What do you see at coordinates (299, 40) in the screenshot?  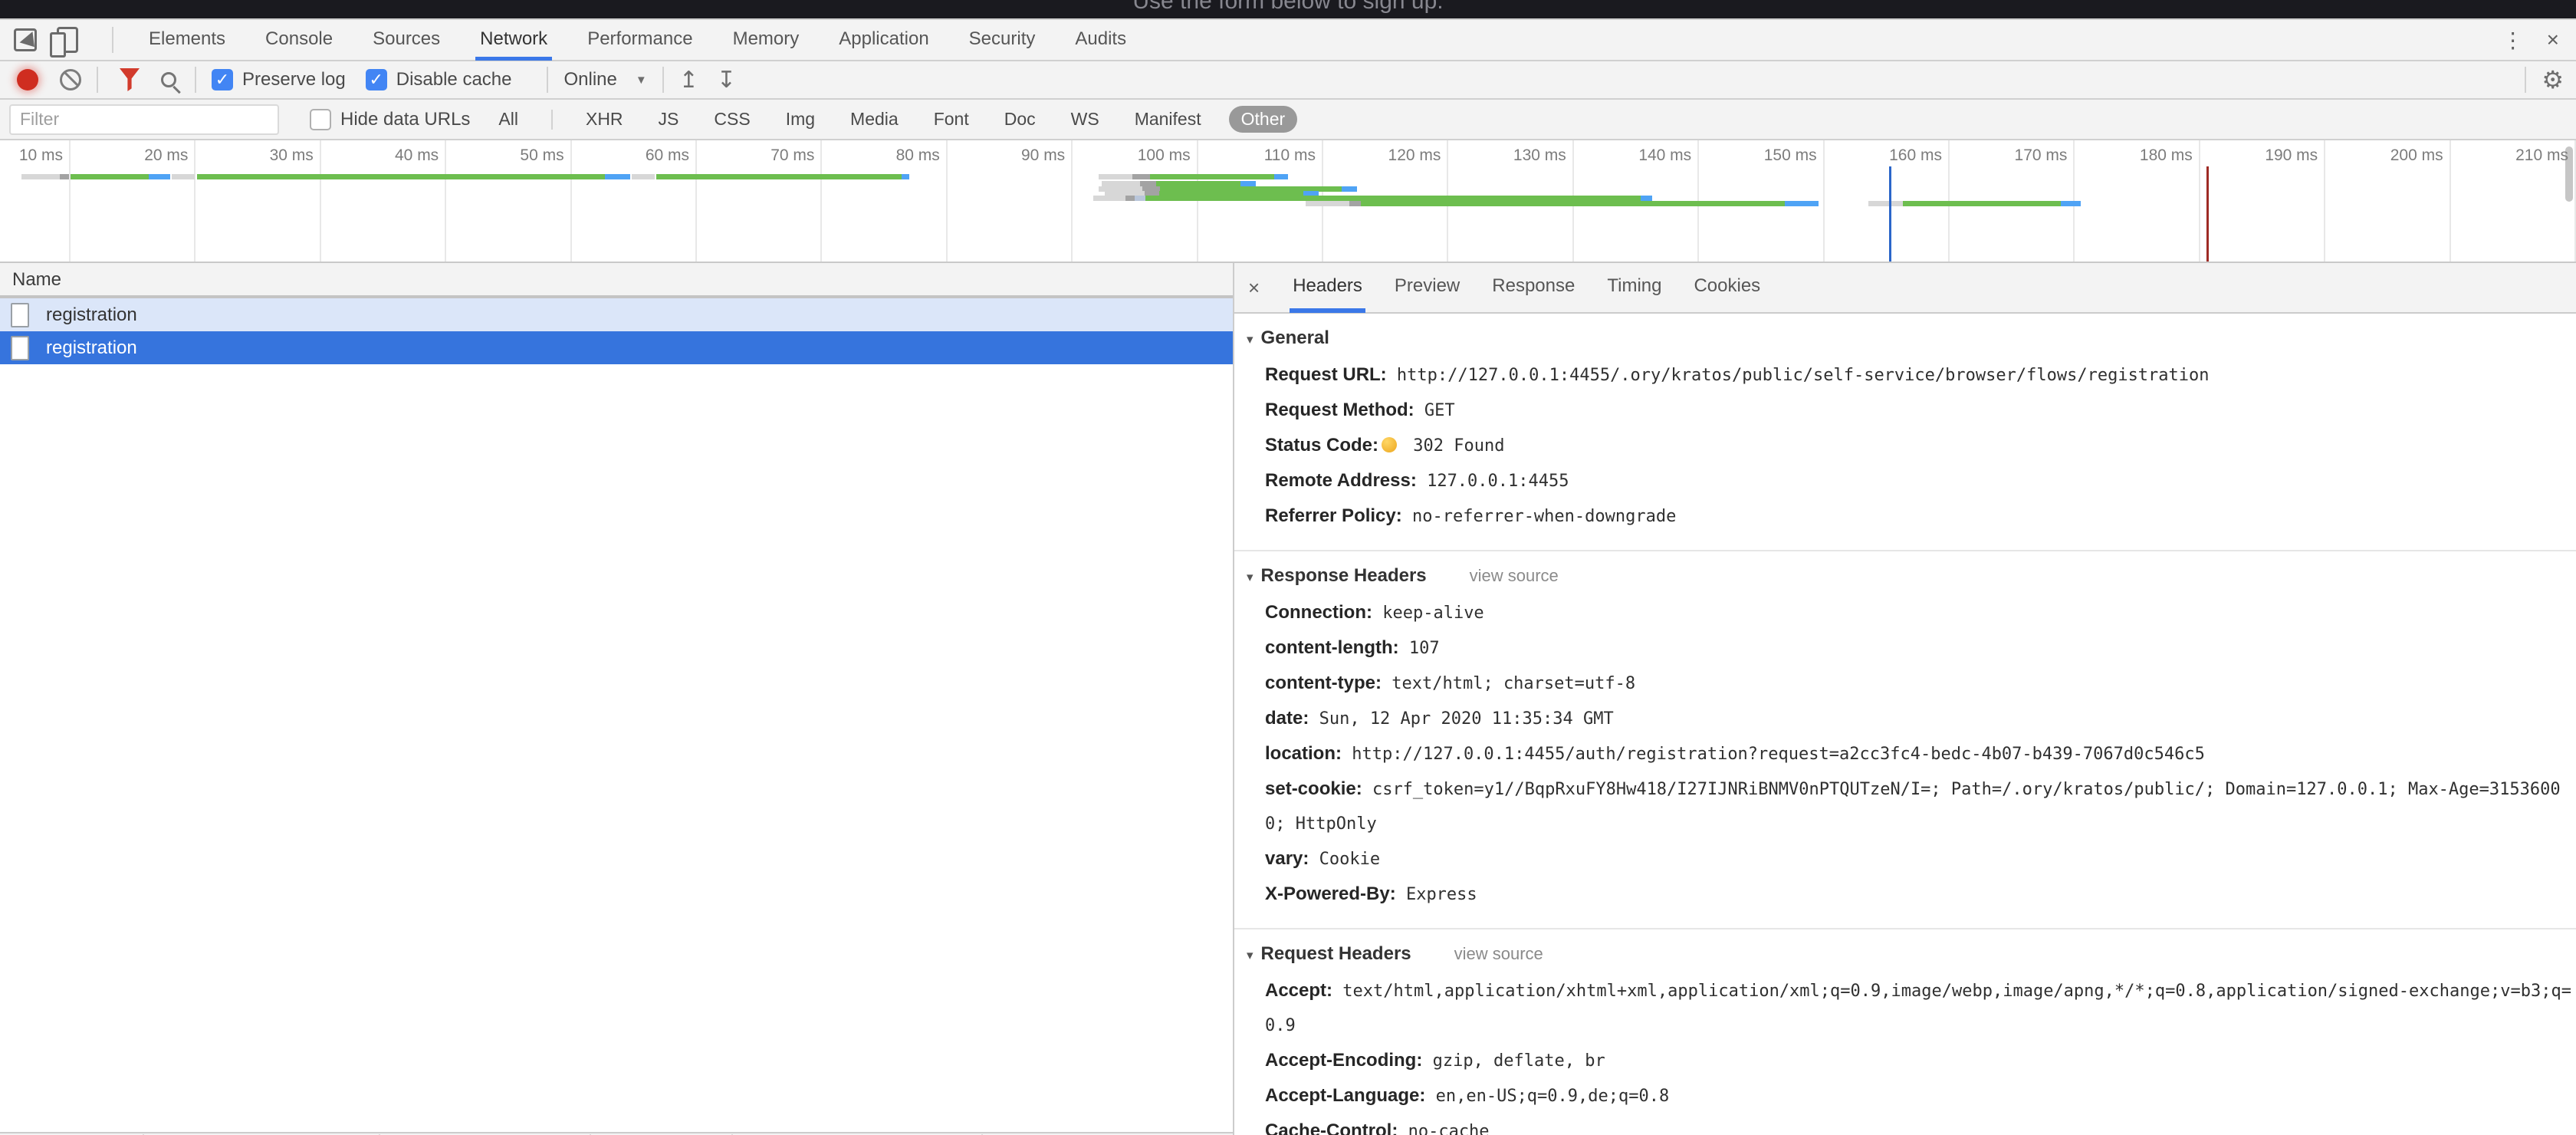 I see `devtools-tab-console: Console` at bounding box center [299, 40].